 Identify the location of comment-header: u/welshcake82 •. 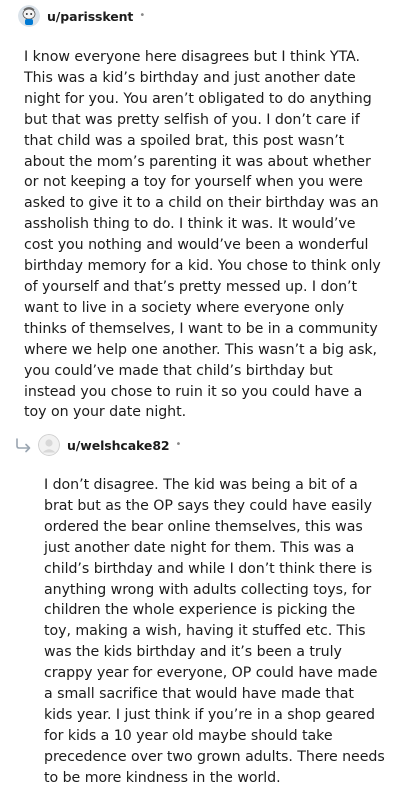
(109, 445).